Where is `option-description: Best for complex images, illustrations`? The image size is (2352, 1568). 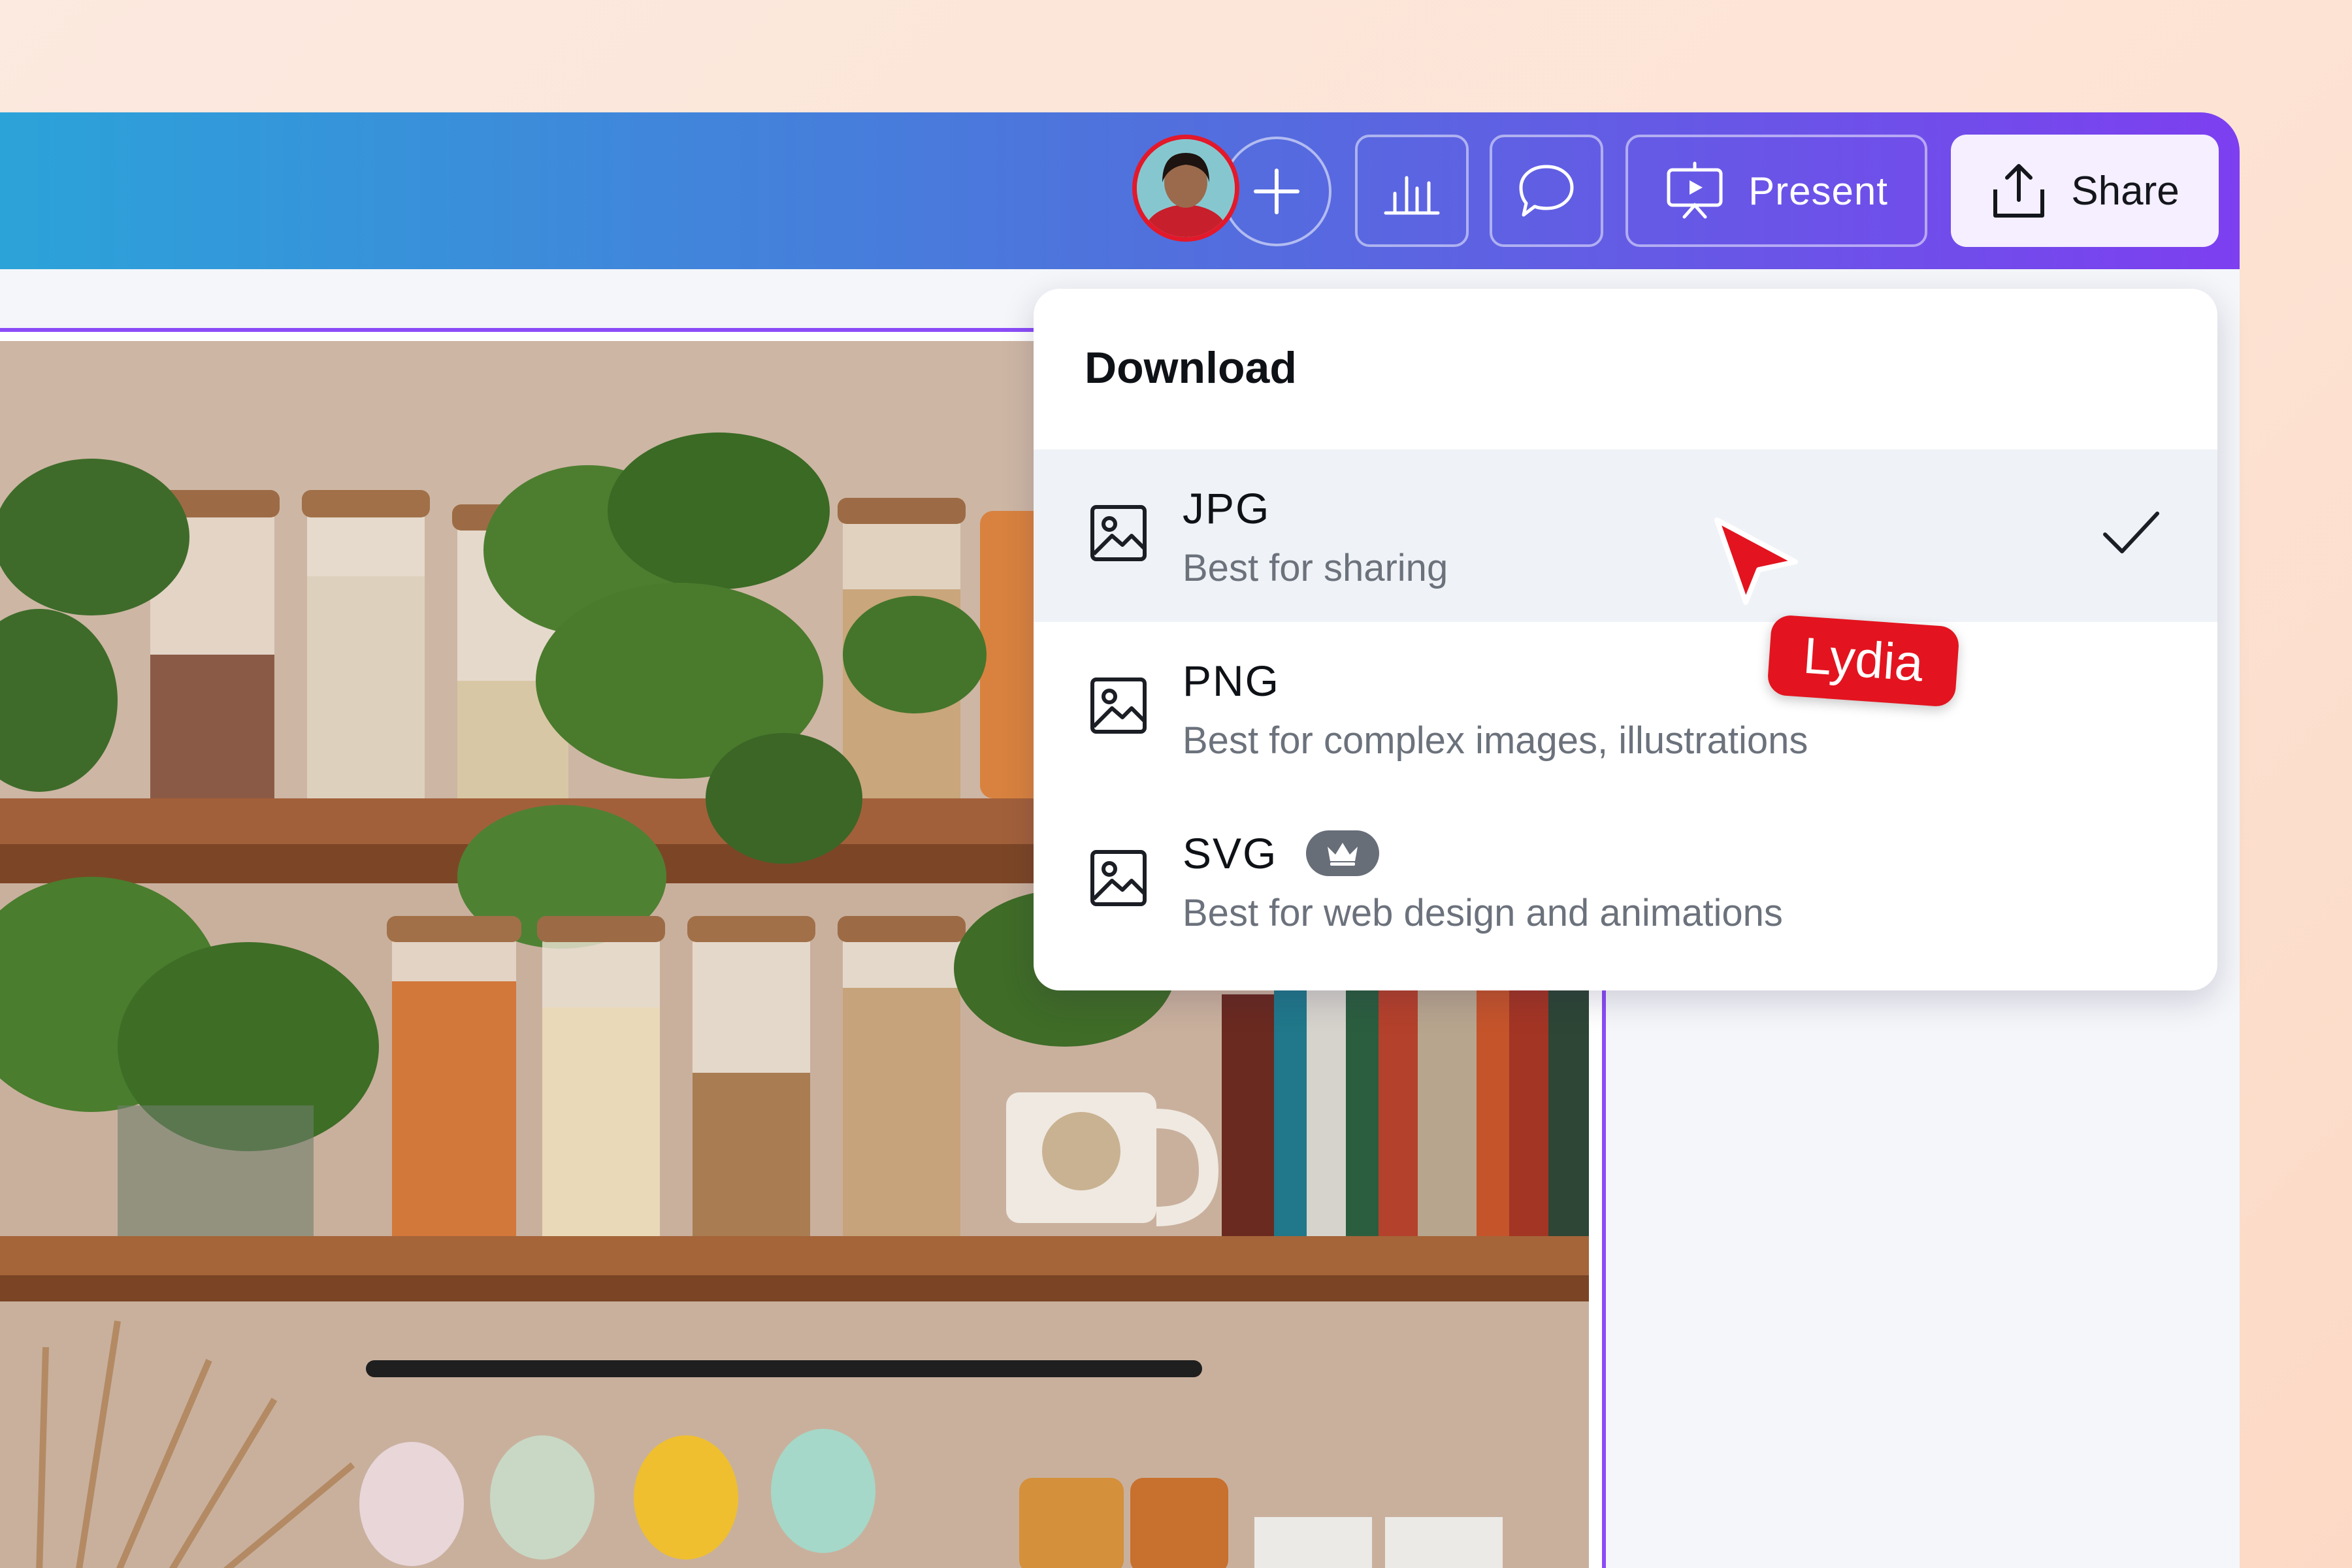
option-description: Best for complex images, illustrations is located at coordinates (1495, 740).